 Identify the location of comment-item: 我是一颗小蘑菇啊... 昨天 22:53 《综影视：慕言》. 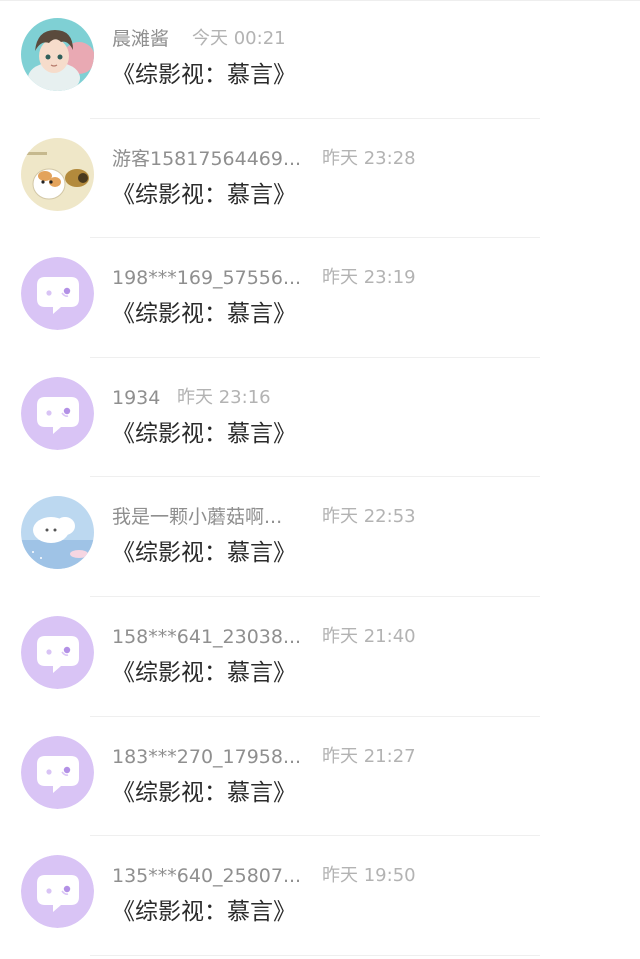
(320, 538).